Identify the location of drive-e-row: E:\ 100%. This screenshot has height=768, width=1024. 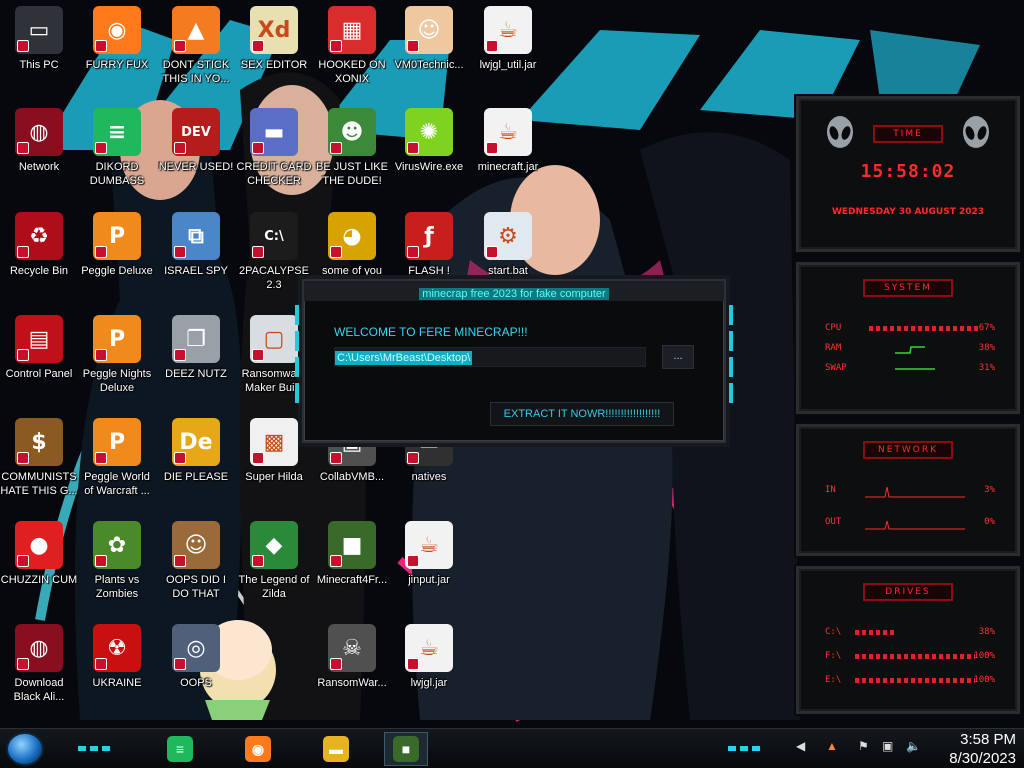
(910, 681).